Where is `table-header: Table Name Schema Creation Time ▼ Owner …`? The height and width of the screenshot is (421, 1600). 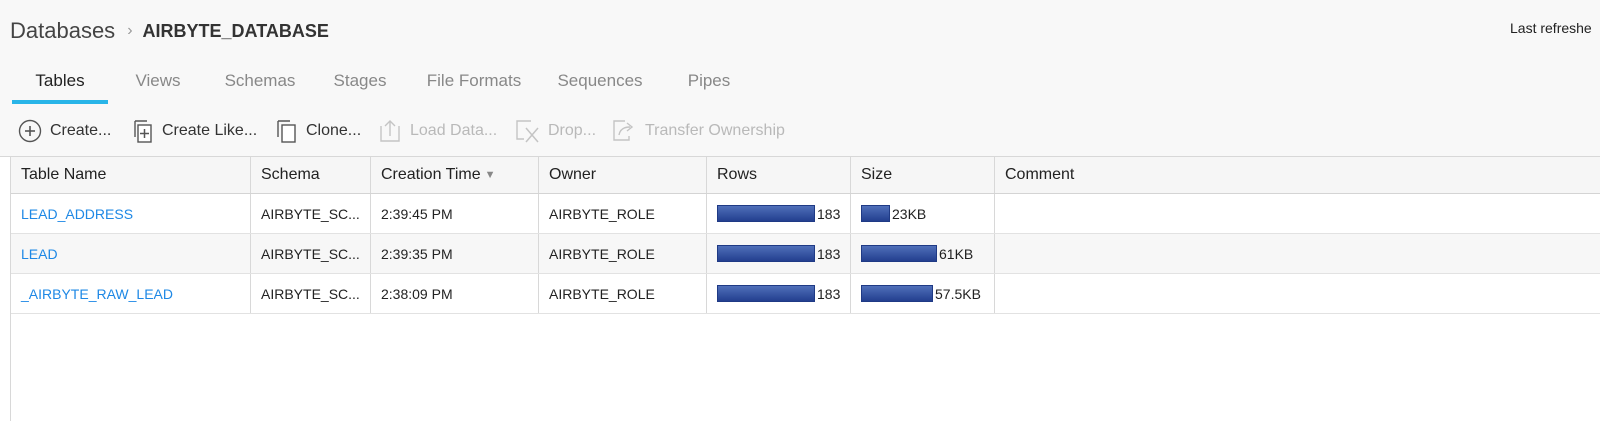 table-header: Table Name Schema Creation Time ▼ Owner … is located at coordinates (805, 175).